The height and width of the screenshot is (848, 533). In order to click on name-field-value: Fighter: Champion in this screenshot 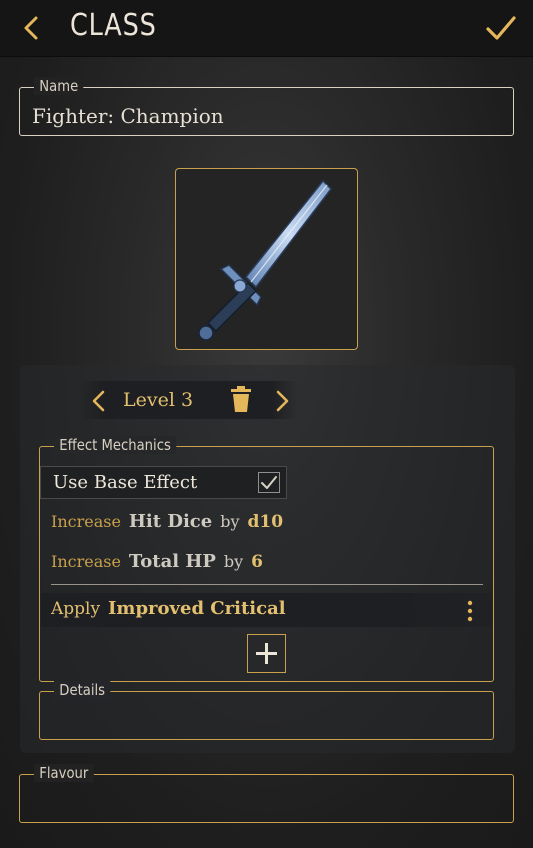, I will do `click(128, 116)`.